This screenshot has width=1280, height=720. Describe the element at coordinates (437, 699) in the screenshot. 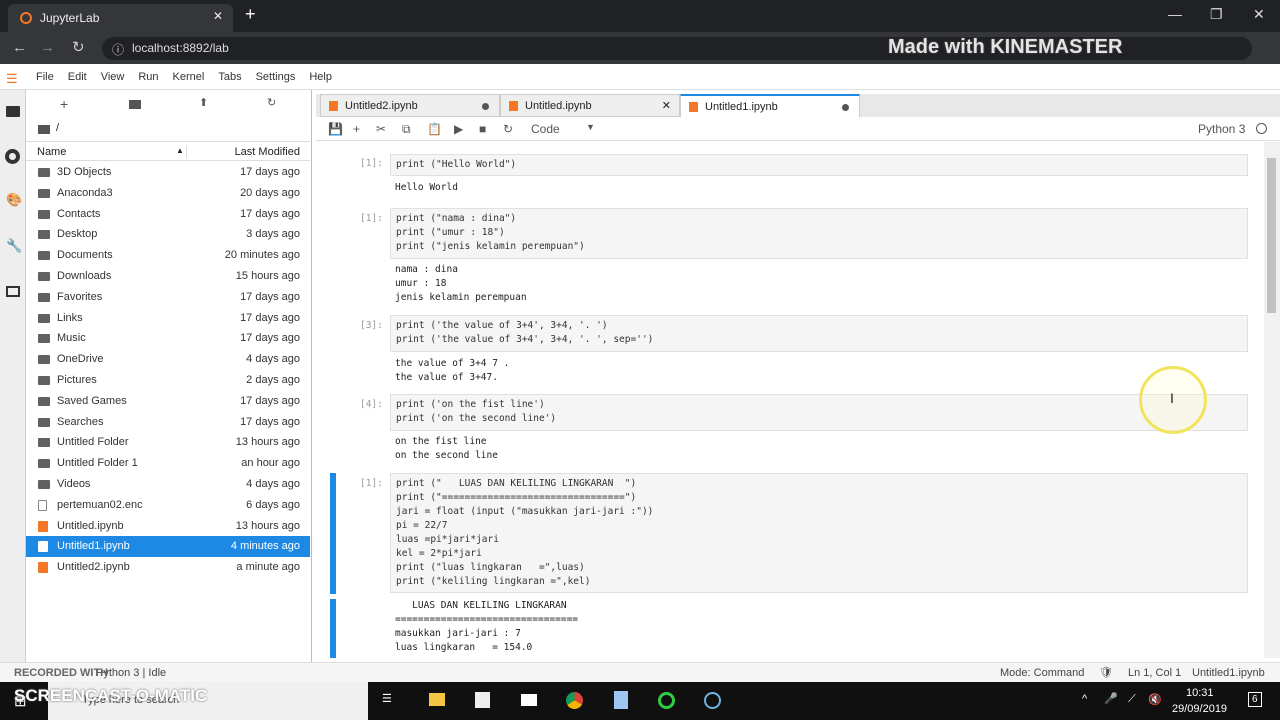

I see `file-explorer-icon` at that location.